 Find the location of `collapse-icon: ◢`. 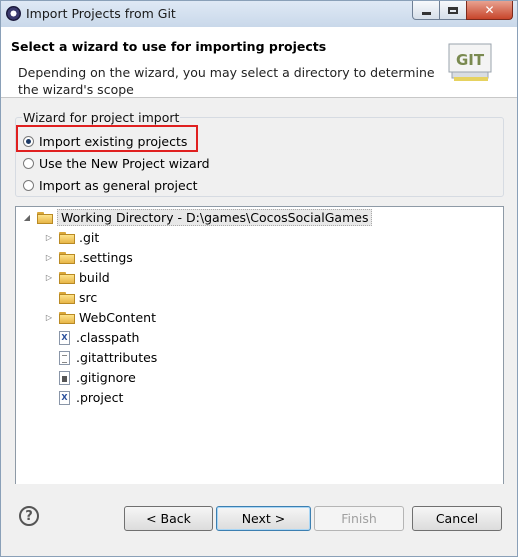

collapse-icon: ◢ is located at coordinates (27, 218).